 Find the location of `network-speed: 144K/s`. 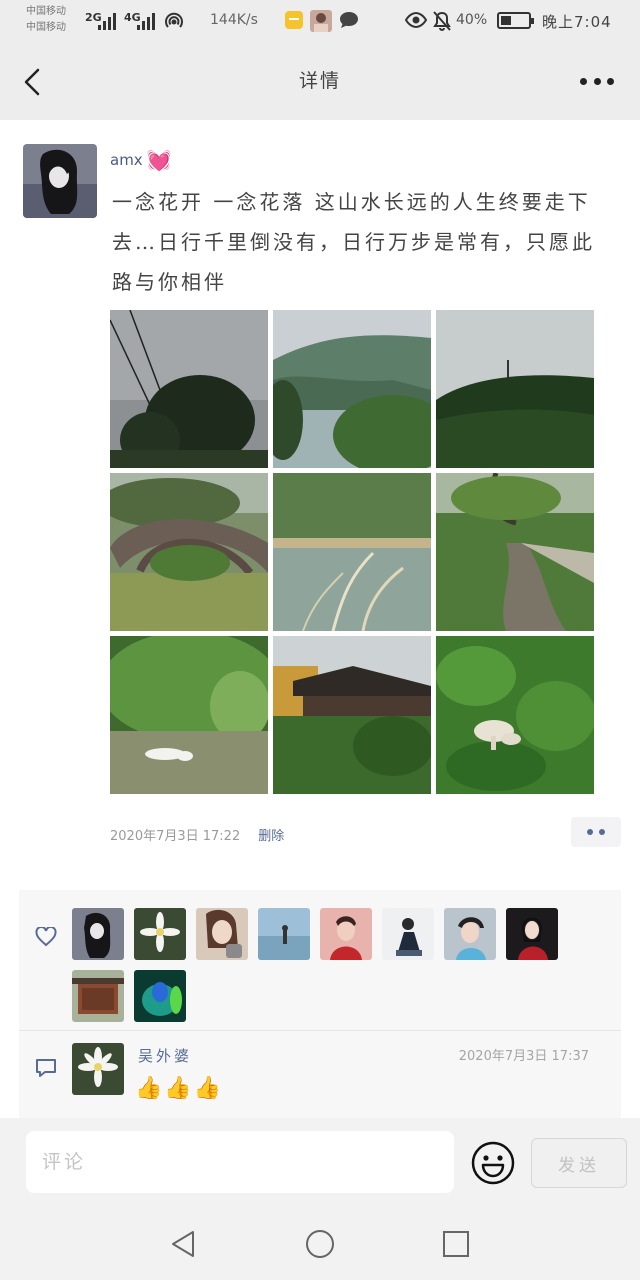

network-speed: 144K/s is located at coordinates (234, 20).